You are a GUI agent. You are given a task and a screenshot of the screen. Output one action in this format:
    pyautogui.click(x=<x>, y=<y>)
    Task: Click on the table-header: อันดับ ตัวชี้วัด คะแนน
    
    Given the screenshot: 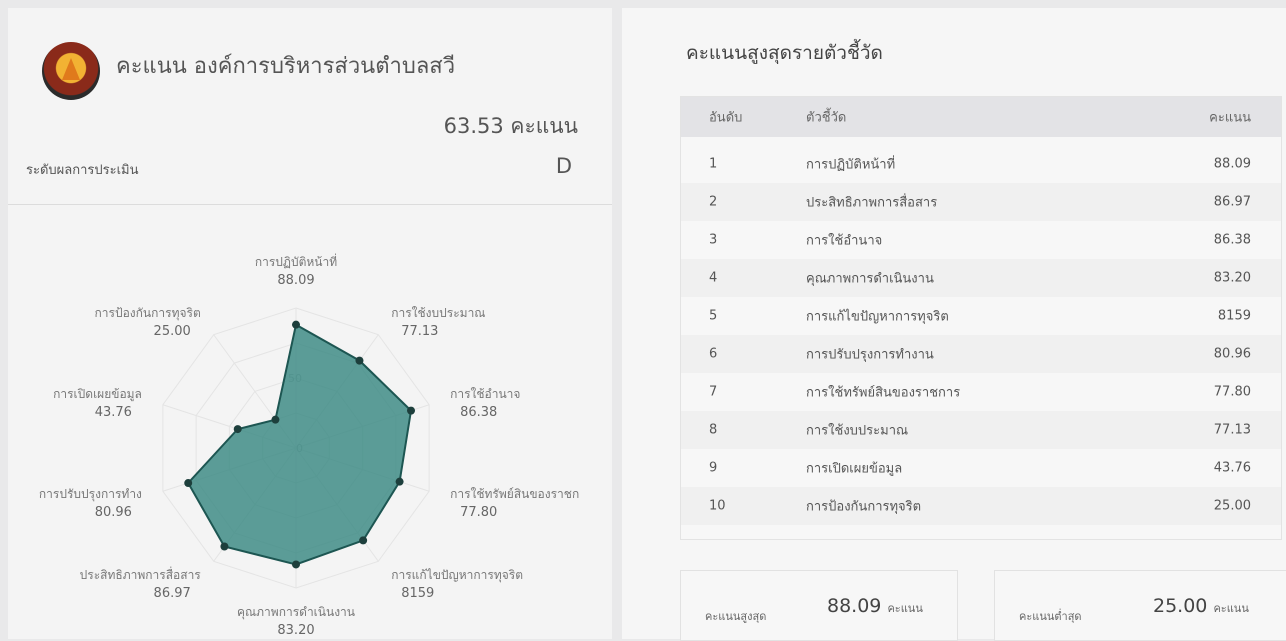 What is the action you would take?
    pyautogui.click(x=981, y=117)
    